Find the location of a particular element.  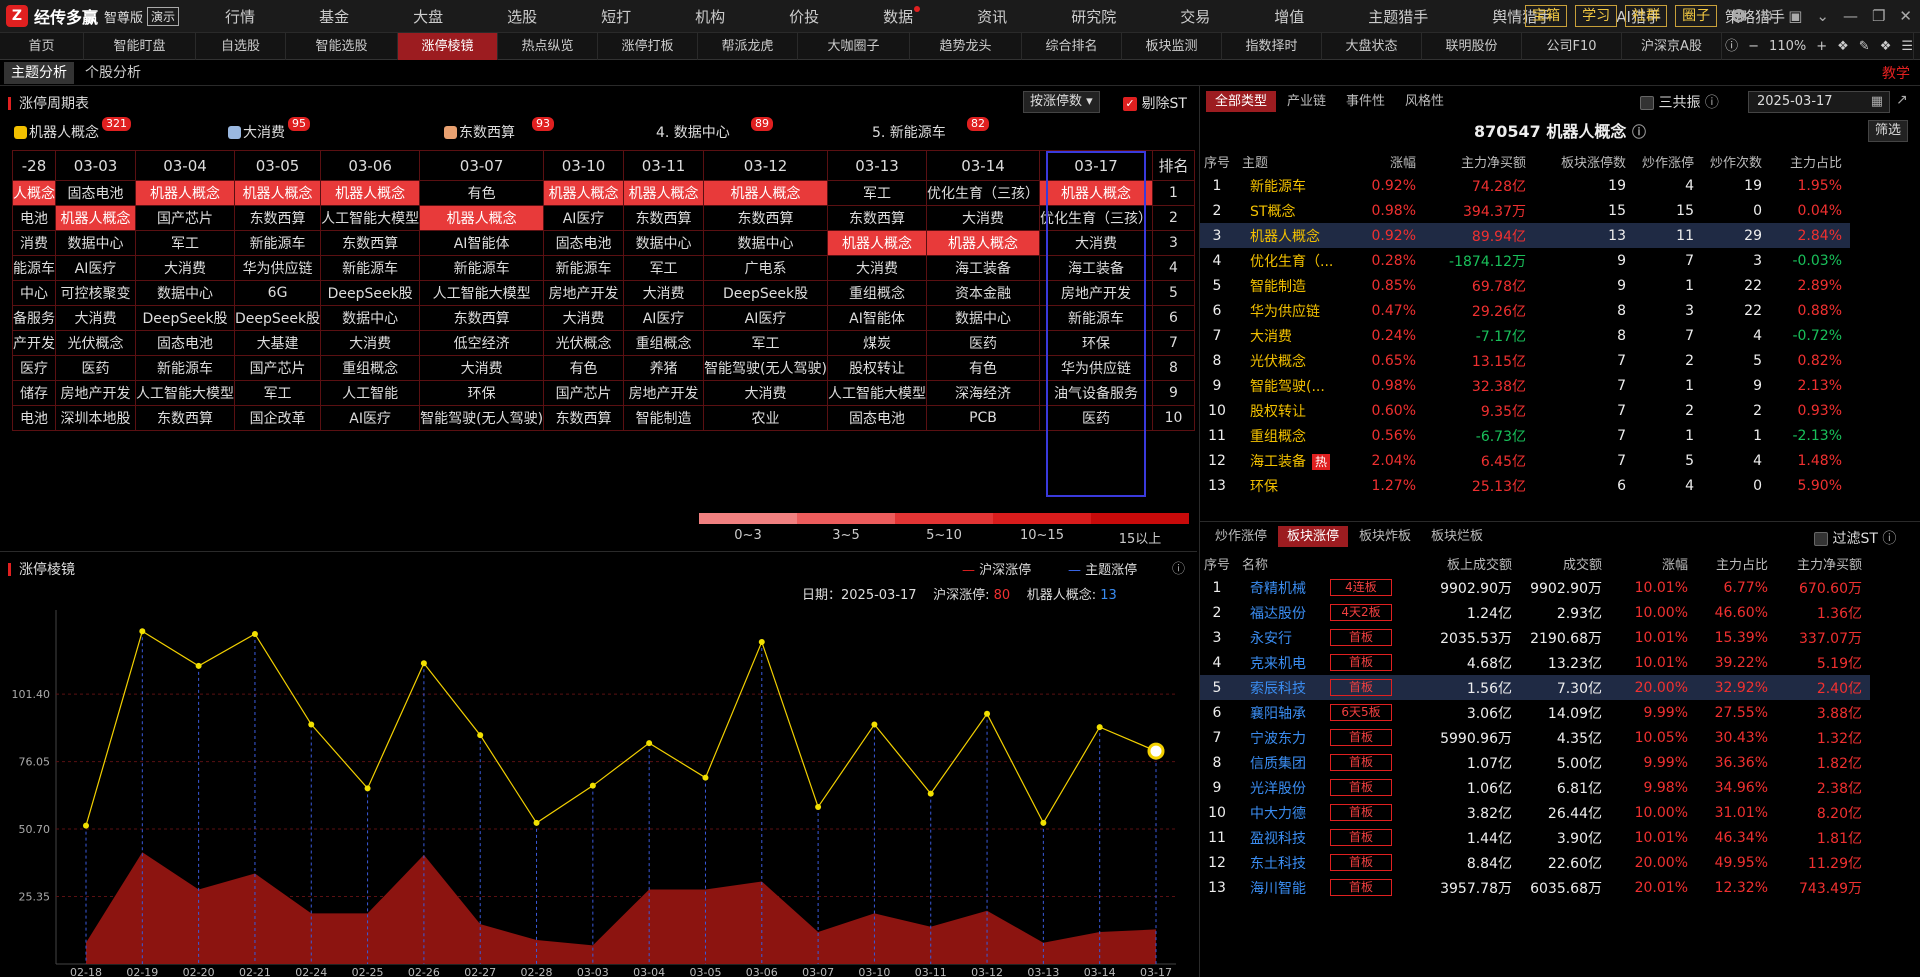

grid-cell: 人概念 is located at coordinates (34, 193).